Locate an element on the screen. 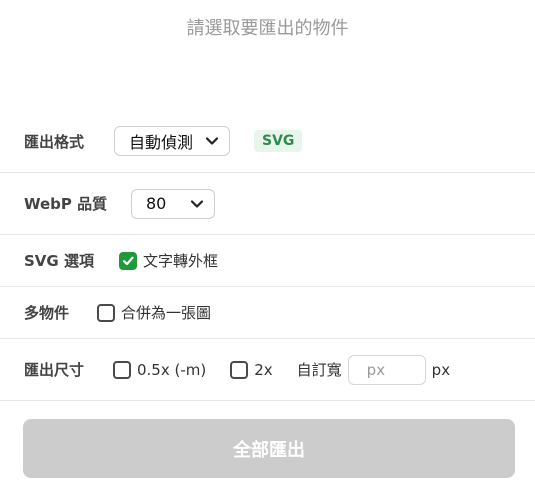 The height and width of the screenshot is (501, 535). double-size-label: 2x is located at coordinates (263, 369).